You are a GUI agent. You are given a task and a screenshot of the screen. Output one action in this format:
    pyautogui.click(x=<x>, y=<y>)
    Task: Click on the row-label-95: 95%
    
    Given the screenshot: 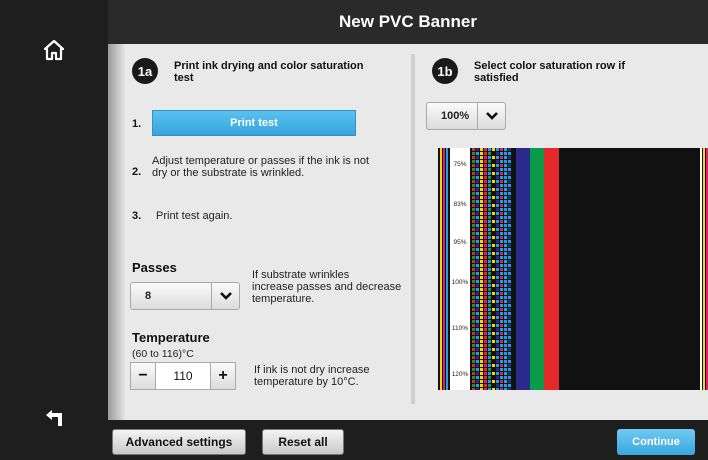 What is the action you would take?
    pyautogui.click(x=459, y=242)
    